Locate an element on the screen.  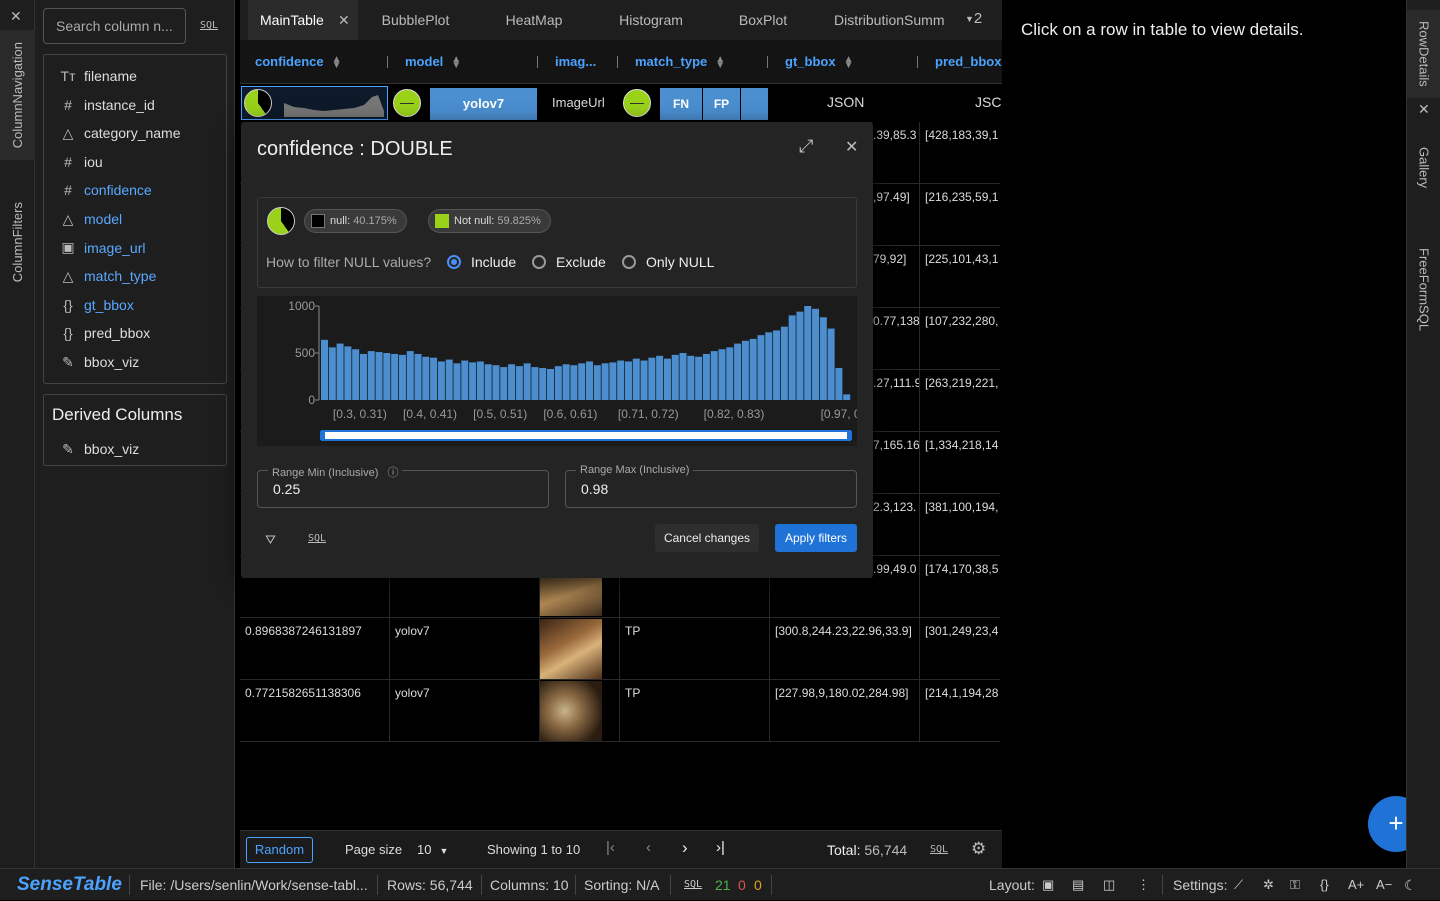
column-item-filename: Tт filename is located at coordinates (135, 76).